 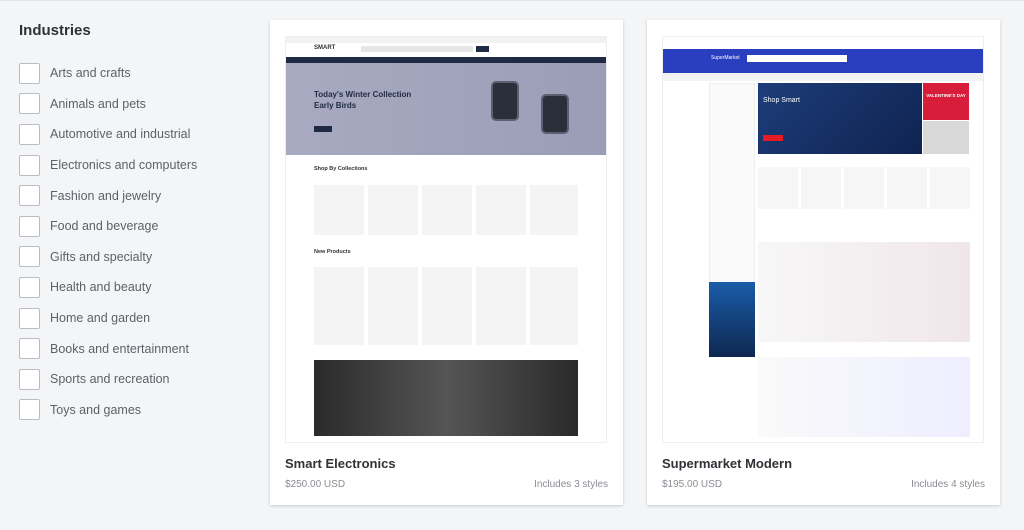 What do you see at coordinates (104, 226) in the screenshot?
I see `filter-label: Food and beverage` at bounding box center [104, 226].